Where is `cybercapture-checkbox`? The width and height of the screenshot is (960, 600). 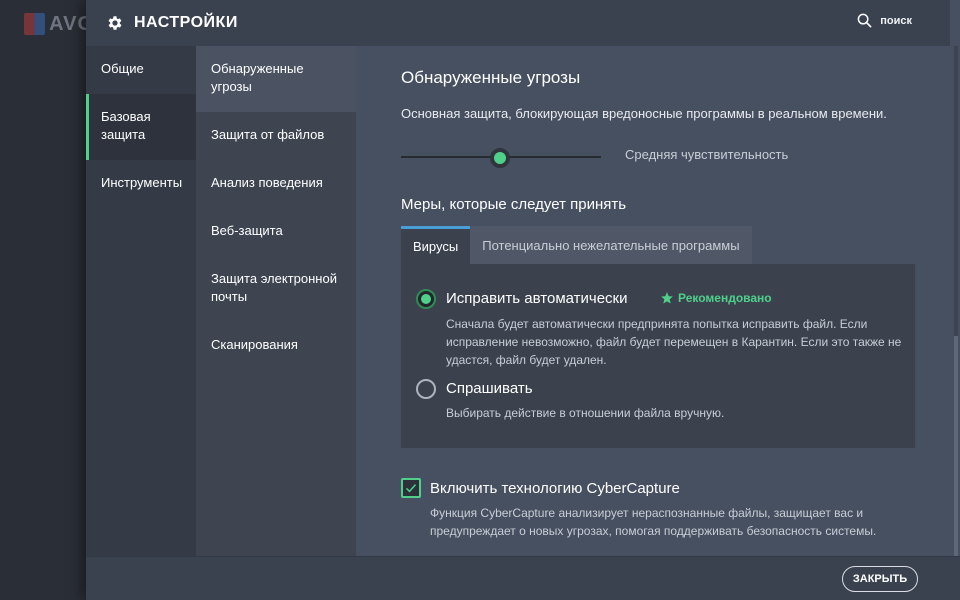 cybercapture-checkbox is located at coordinates (411, 488).